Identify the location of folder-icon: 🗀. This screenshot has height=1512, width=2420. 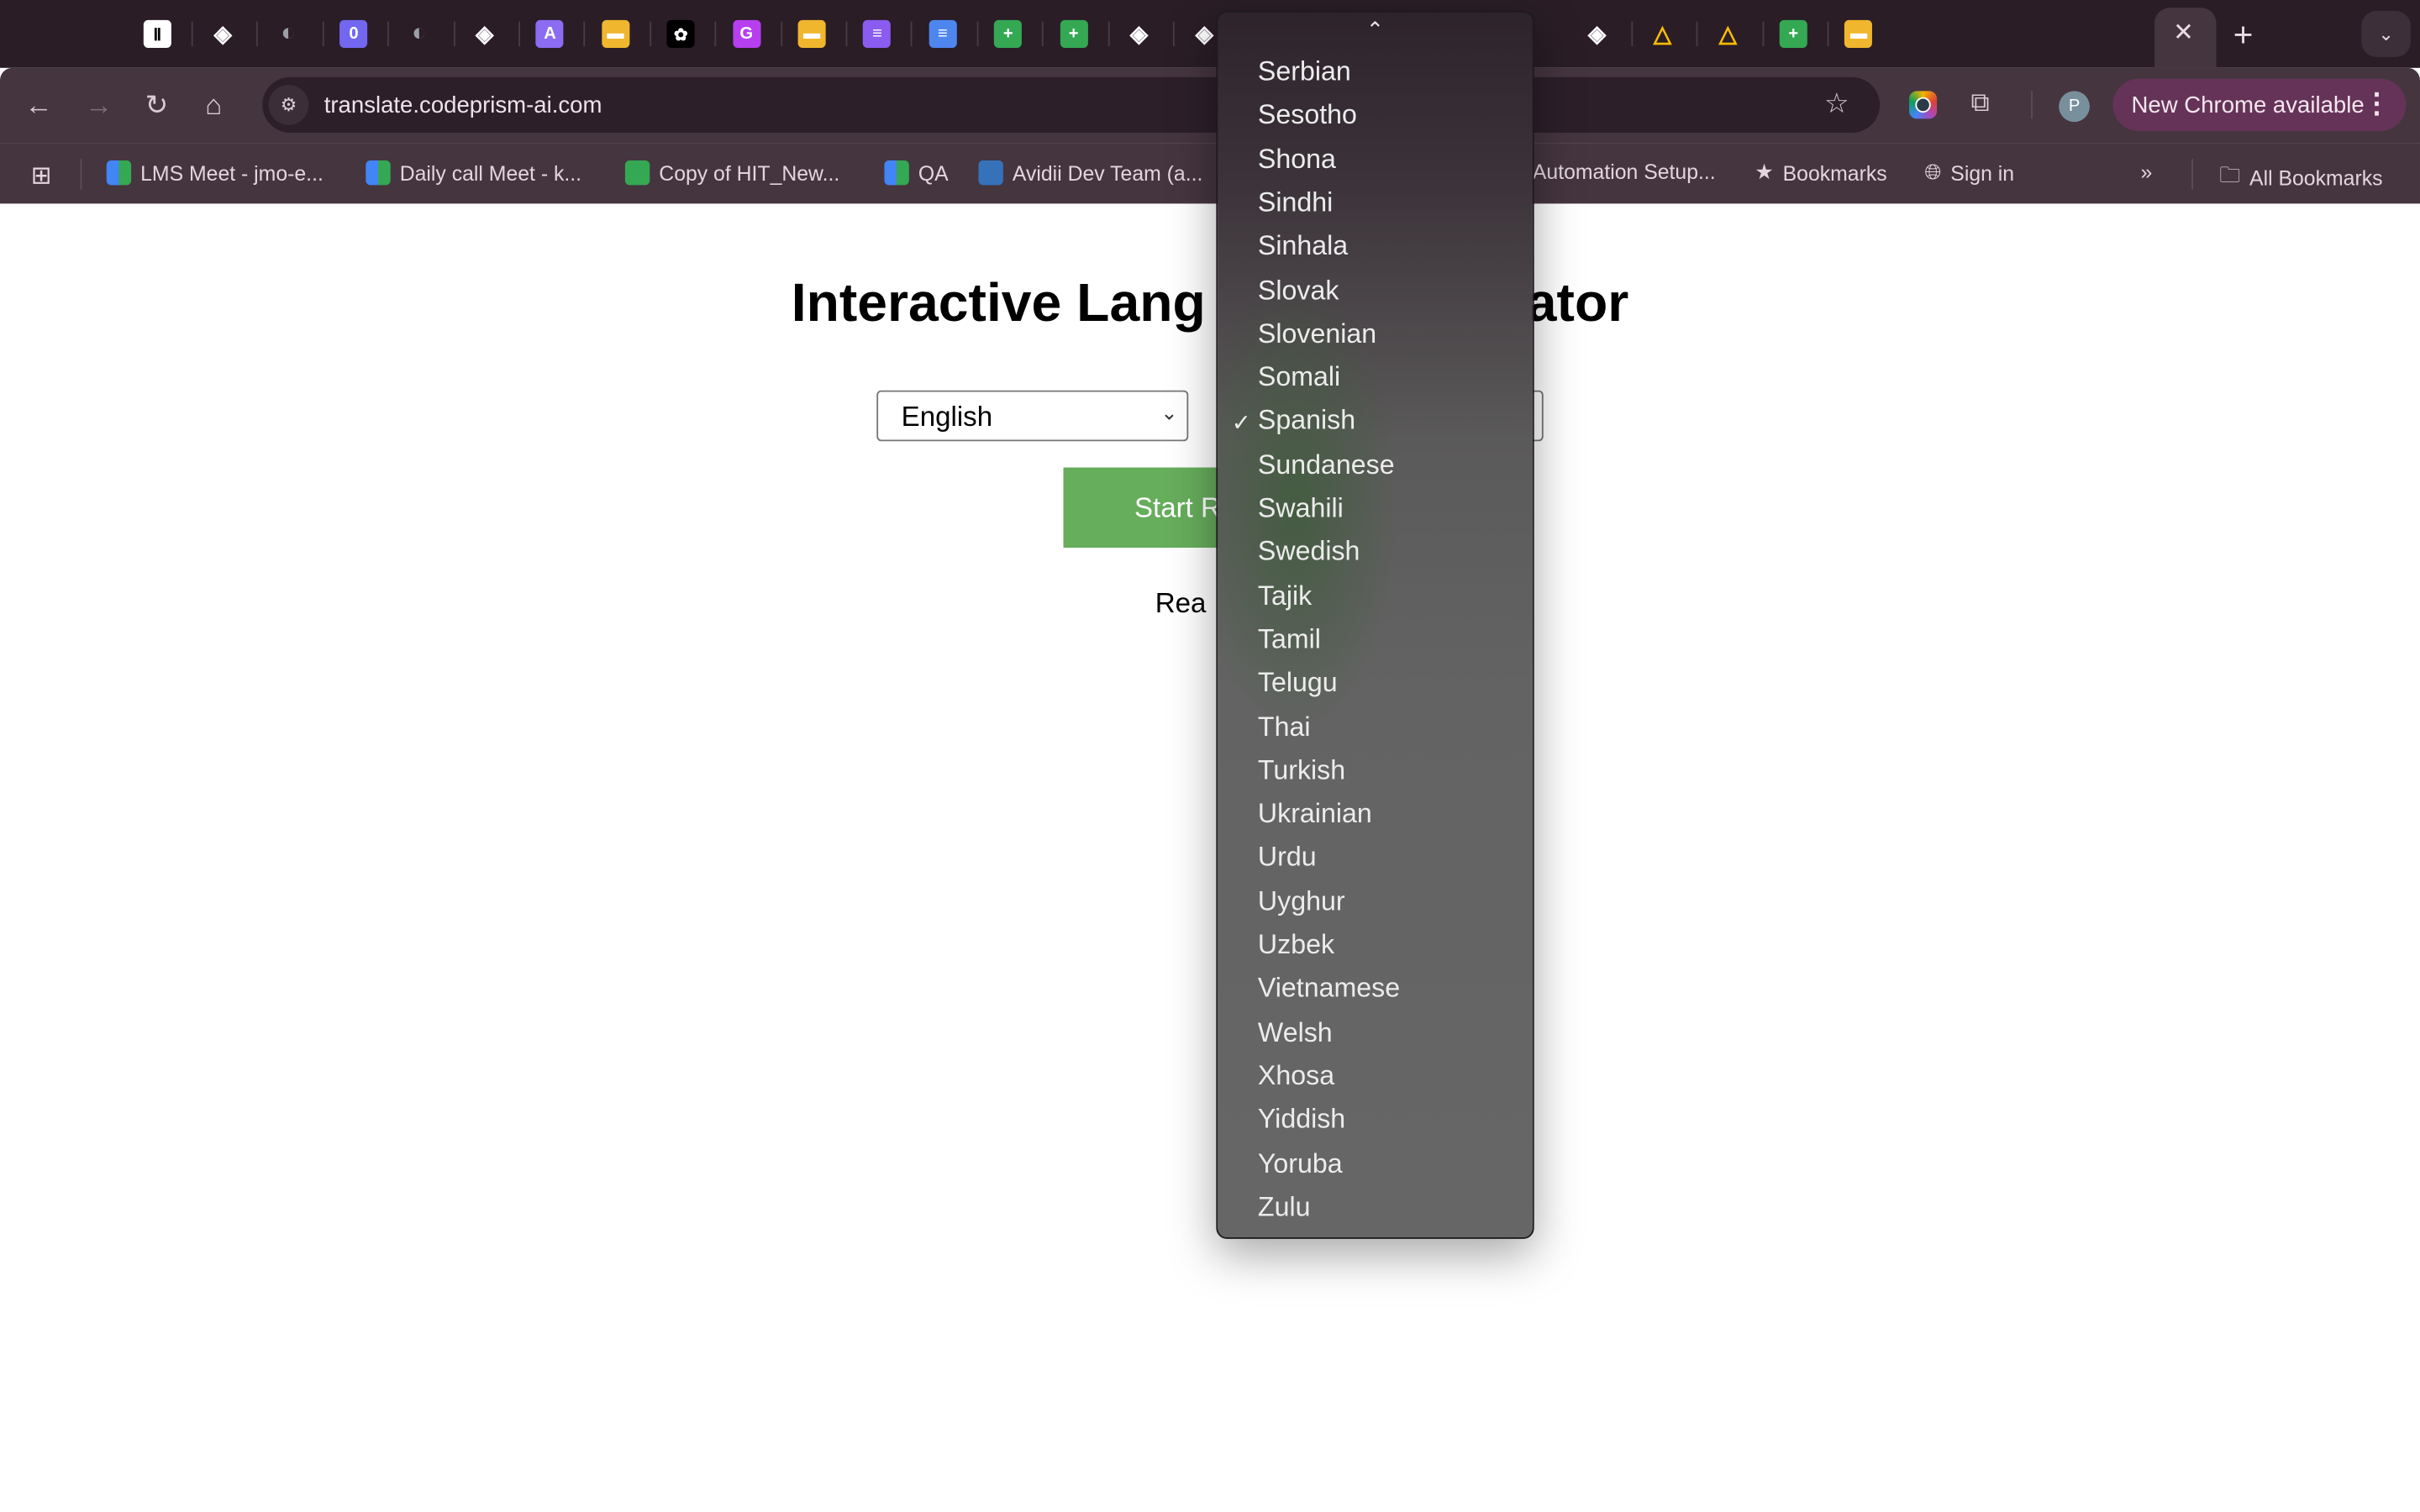
(2230, 175).